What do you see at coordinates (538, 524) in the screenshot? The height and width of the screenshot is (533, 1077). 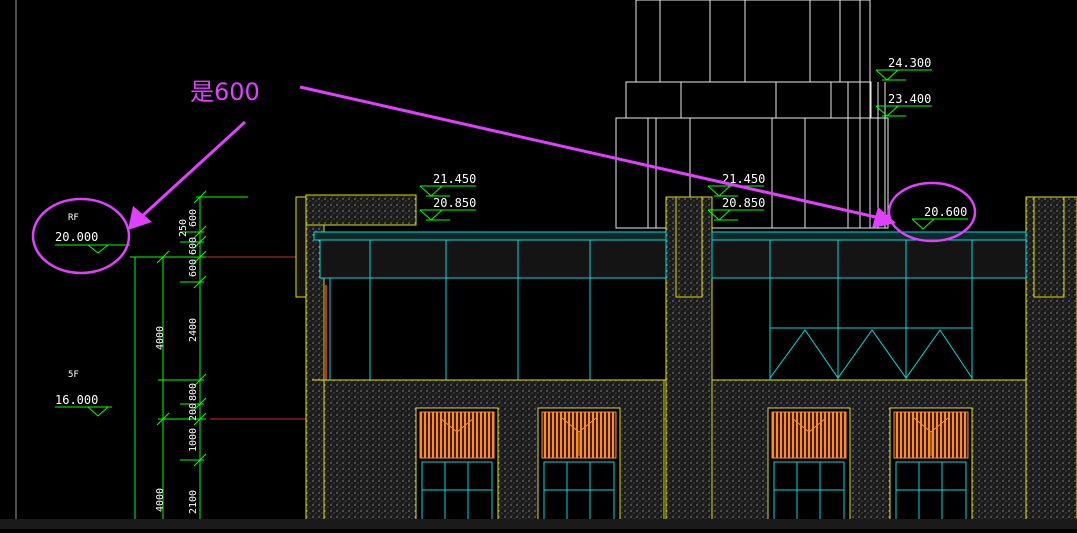 I see `bottom-strip` at bounding box center [538, 524].